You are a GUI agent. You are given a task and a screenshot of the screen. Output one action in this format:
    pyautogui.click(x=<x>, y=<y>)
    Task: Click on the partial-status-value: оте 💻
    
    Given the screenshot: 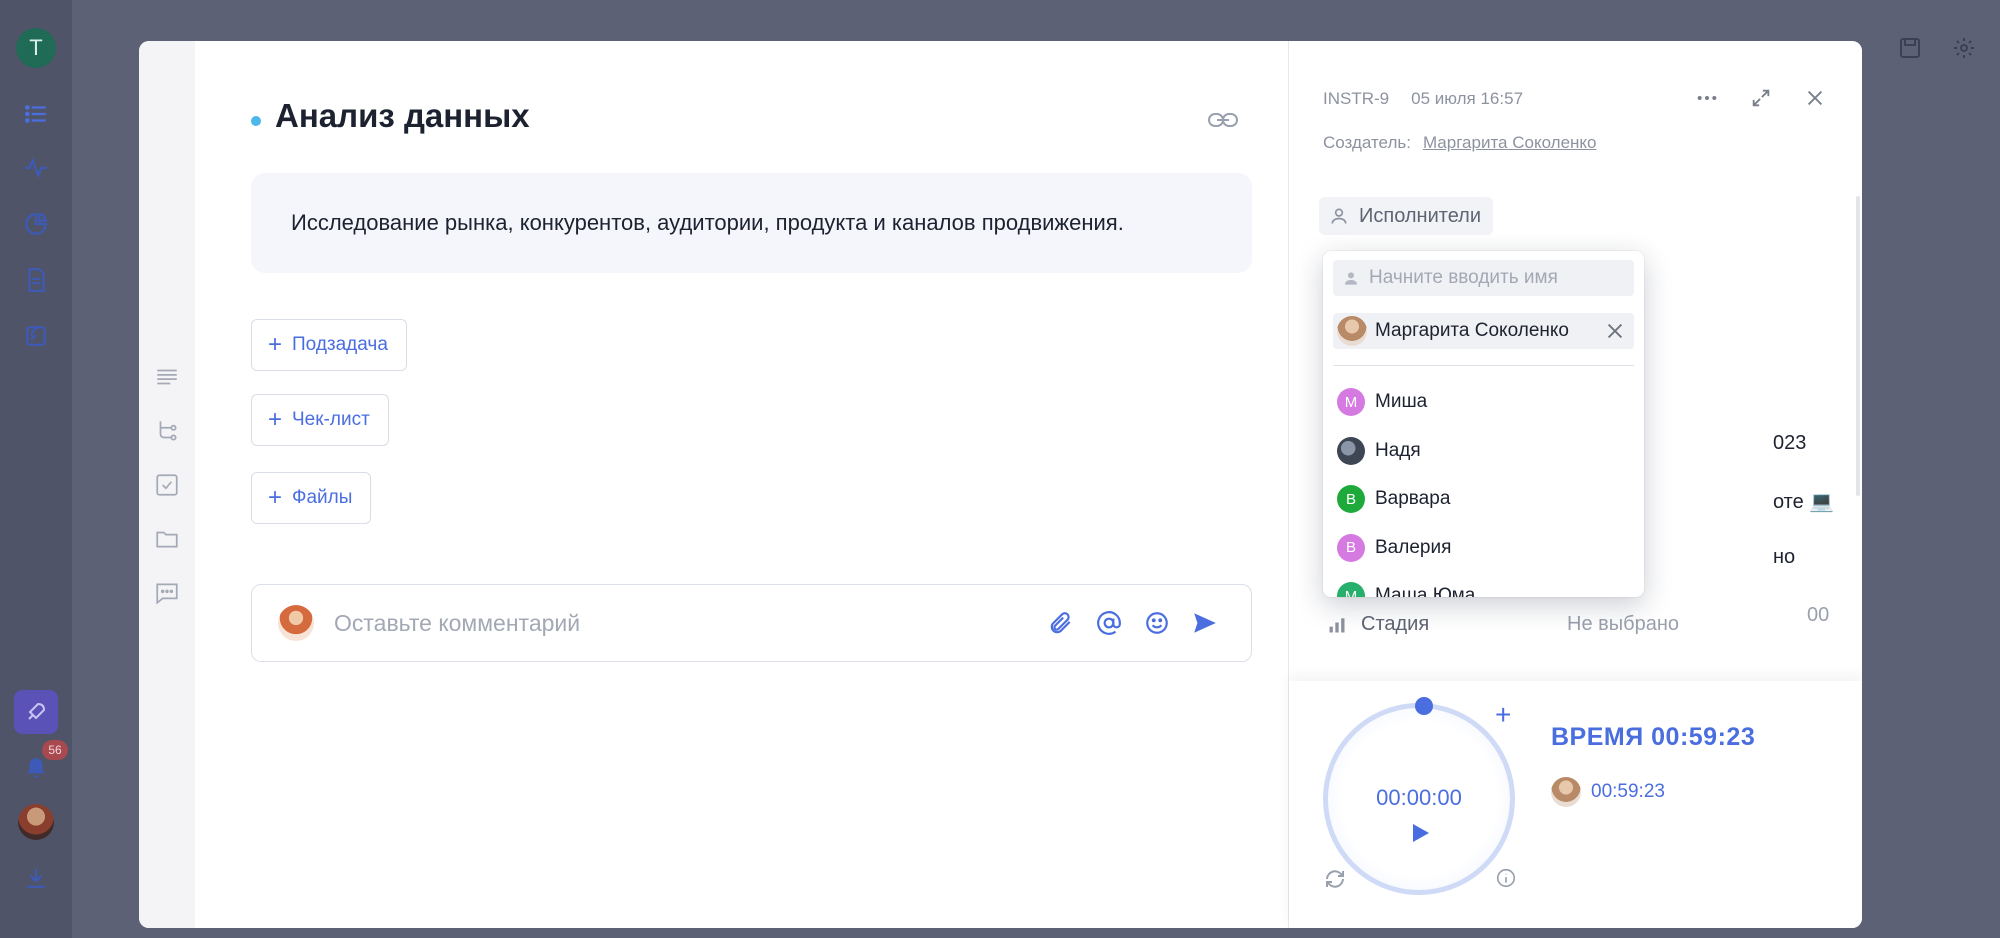 What is the action you would take?
    pyautogui.click(x=1804, y=502)
    